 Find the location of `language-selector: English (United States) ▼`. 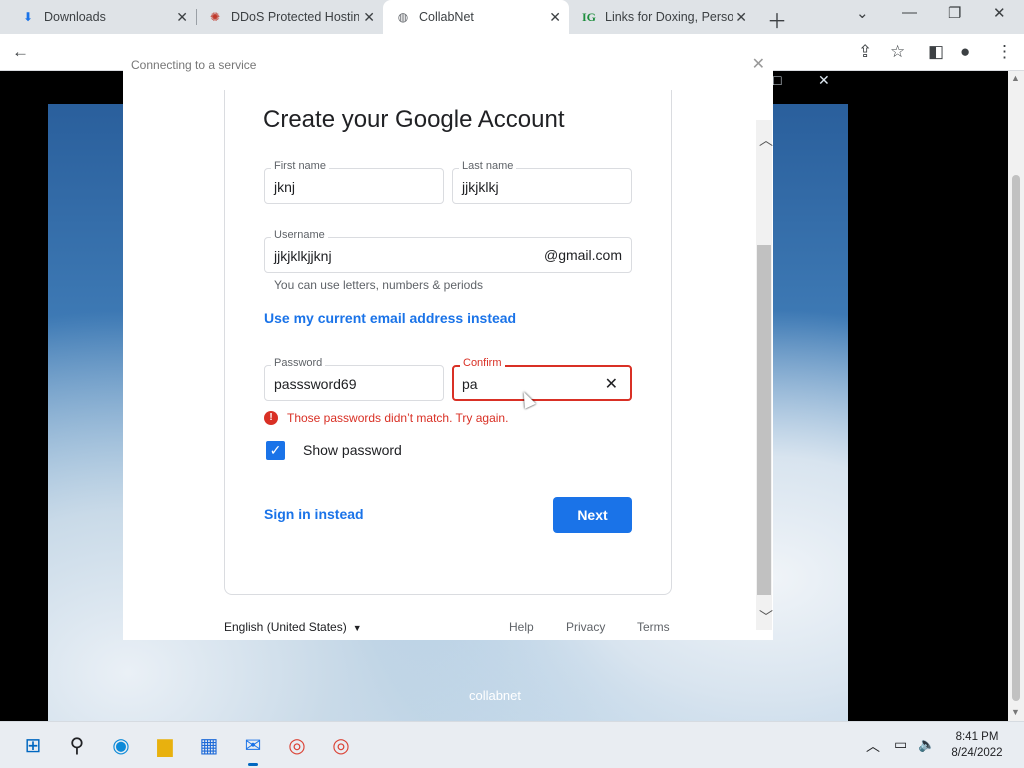

language-selector: English (United States) ▼ is located at coordinates (293, 627).